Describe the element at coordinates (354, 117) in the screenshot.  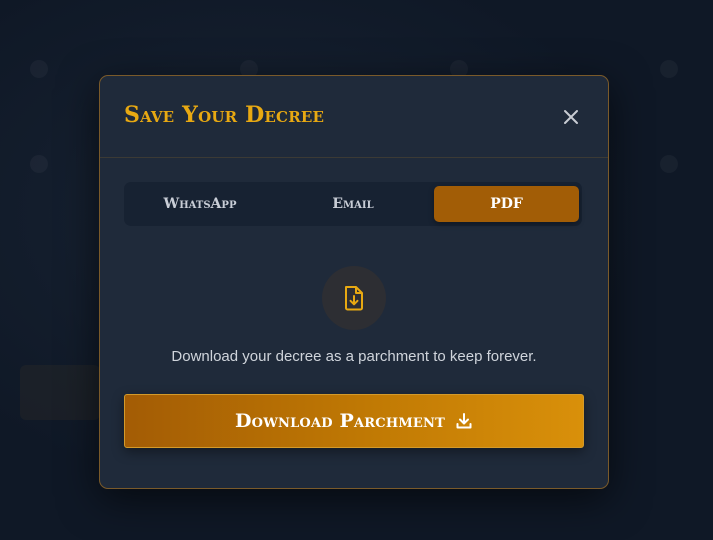
I see `modal-header: Save Your Decree` at that location.